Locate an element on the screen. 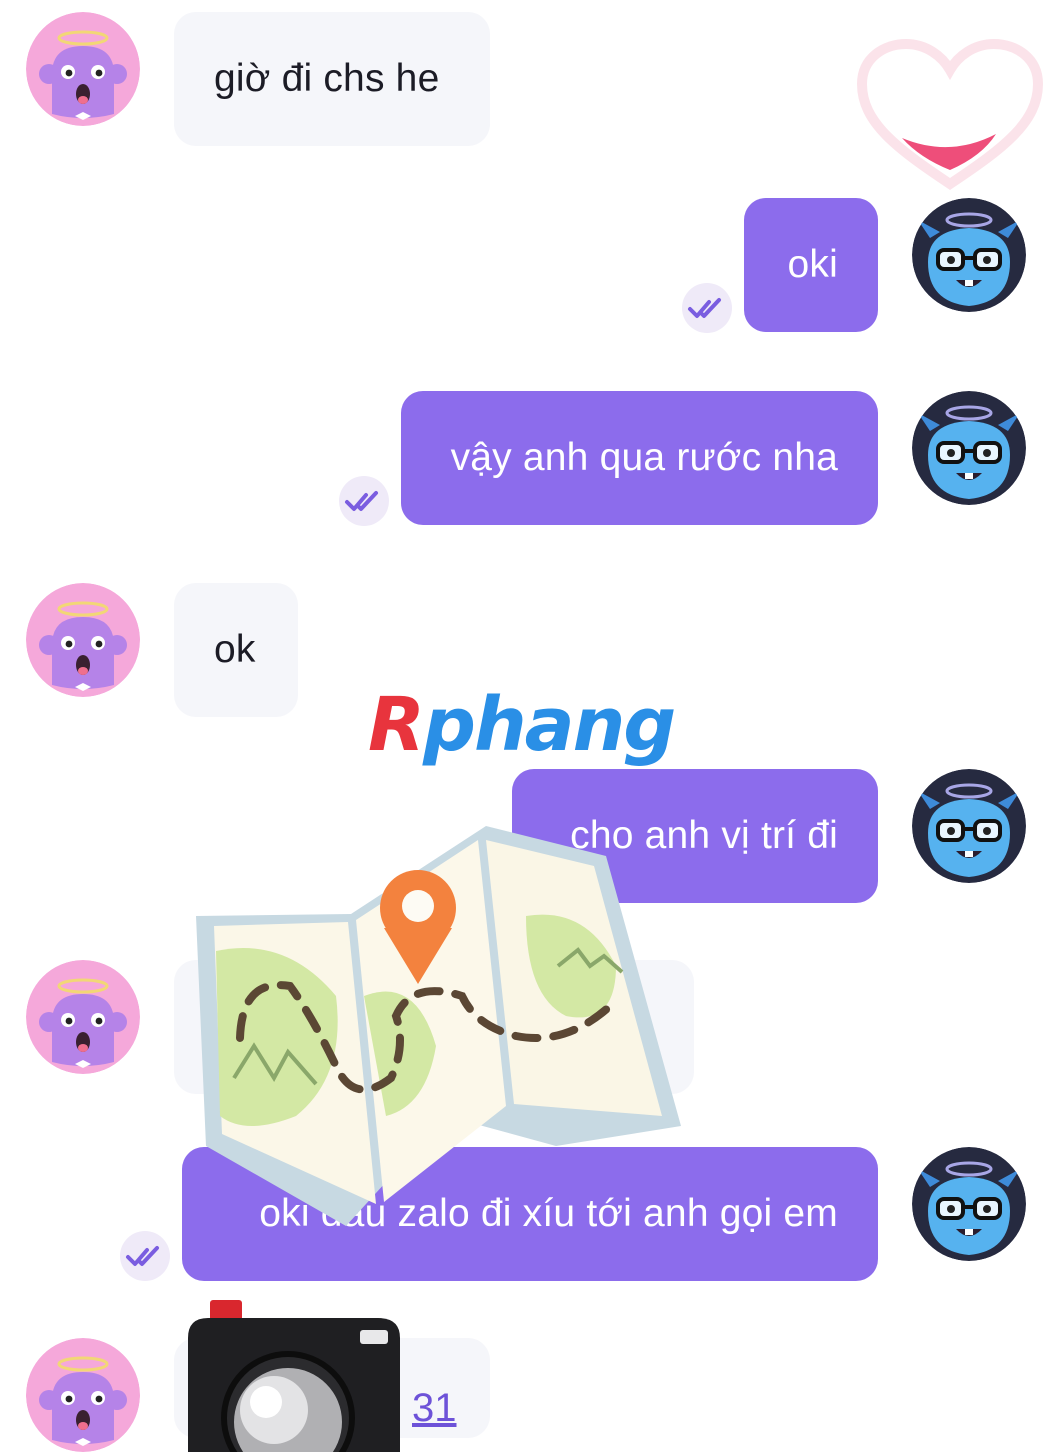 This screenshot has height=1452, width=1054. message-bubble-outgoing: oki is located at coordinates (811, 265).